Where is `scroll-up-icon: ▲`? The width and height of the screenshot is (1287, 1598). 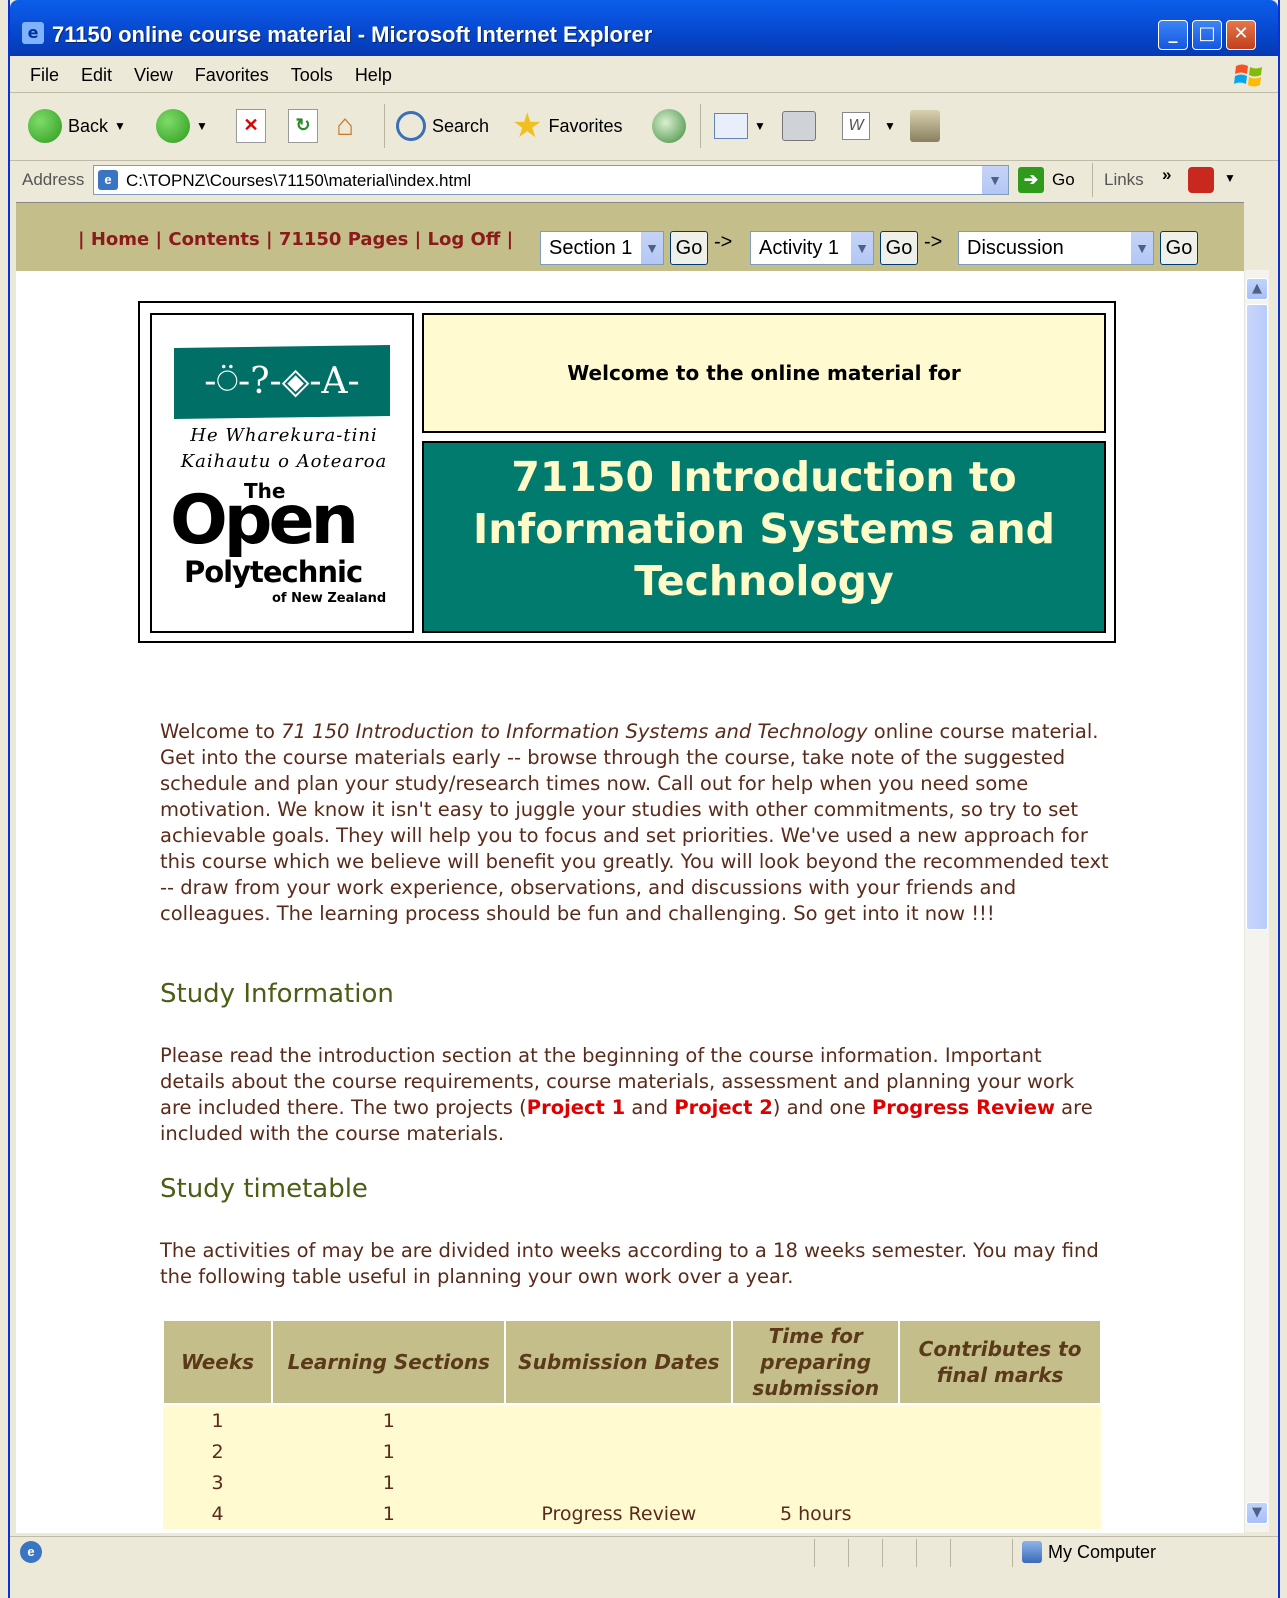 scroll-up-icon: ▲ is located at coordinates (1257, 289).